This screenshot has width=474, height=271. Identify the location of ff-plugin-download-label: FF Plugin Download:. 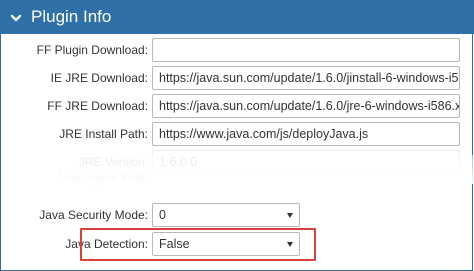
(92, 50).